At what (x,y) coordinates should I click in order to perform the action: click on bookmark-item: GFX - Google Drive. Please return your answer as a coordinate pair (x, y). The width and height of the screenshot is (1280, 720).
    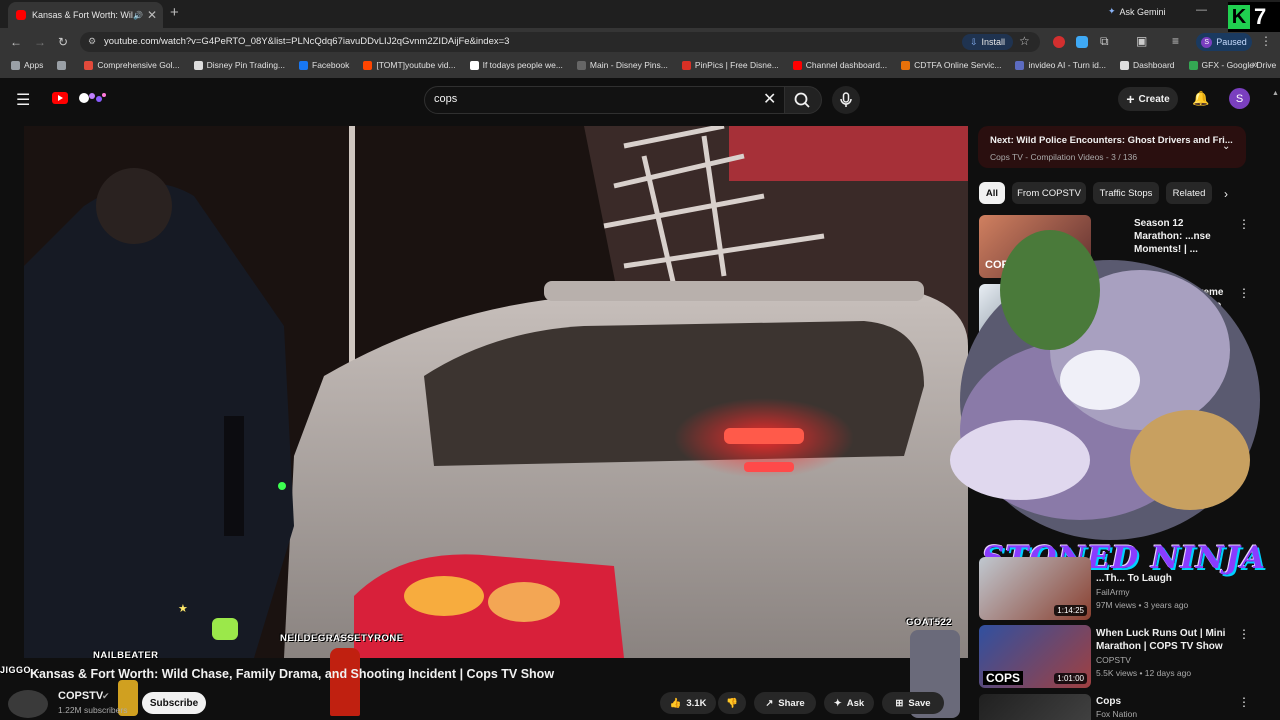
    Looking at the image, I should click on (1231, 65).